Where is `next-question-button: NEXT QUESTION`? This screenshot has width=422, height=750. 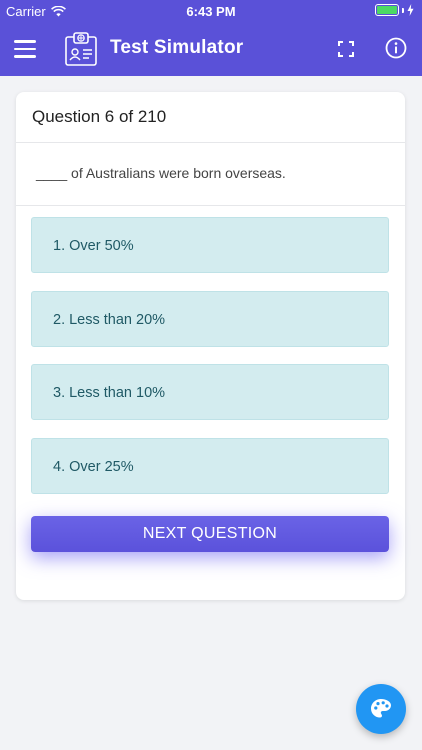 next-question-button: NEXT QUESTION is located at coordinates (210, 534).